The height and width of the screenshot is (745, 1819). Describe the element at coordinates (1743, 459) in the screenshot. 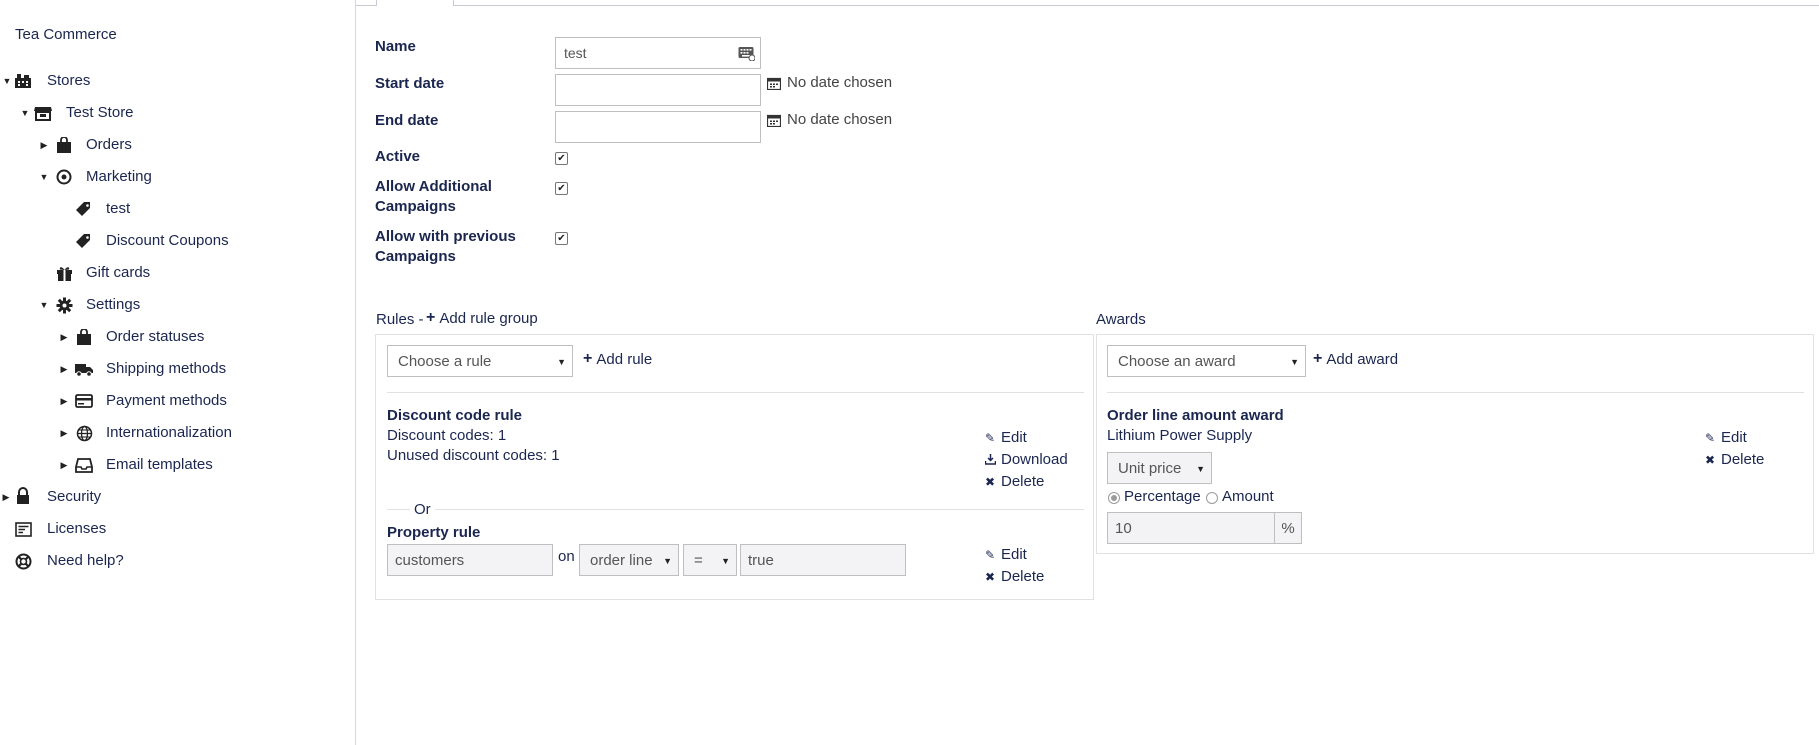

I see `delete-label: Delete` at that location.